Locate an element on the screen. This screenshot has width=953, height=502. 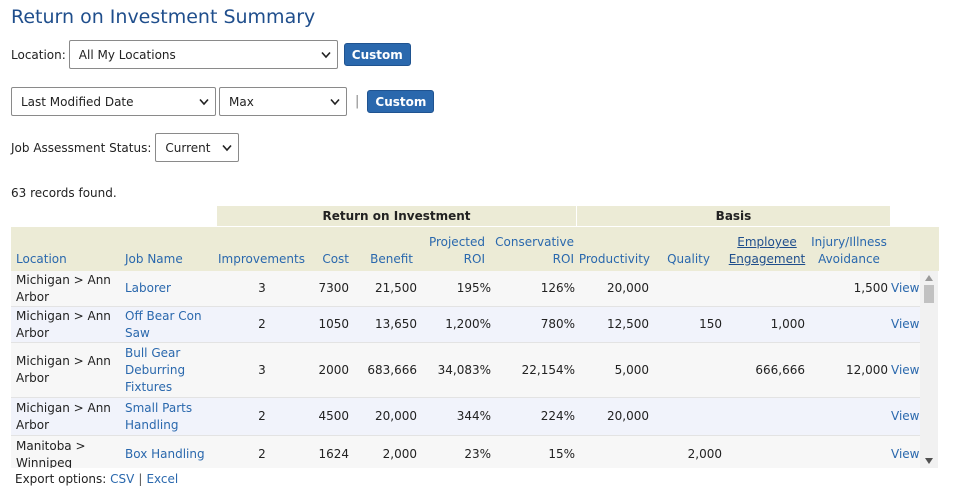
arrow-down-icon is located at coordinates (929, 461).